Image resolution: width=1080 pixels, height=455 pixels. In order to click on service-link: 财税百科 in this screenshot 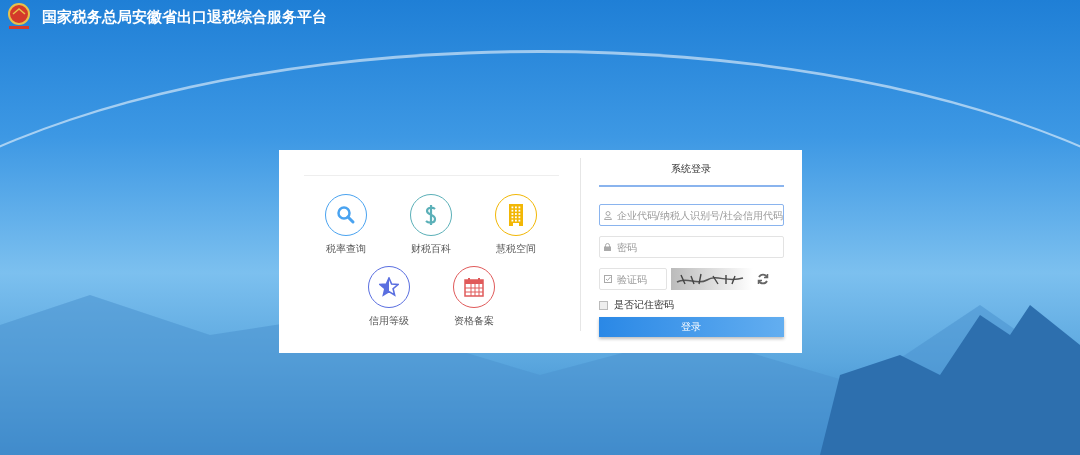, I will do `click(431, 225)`.